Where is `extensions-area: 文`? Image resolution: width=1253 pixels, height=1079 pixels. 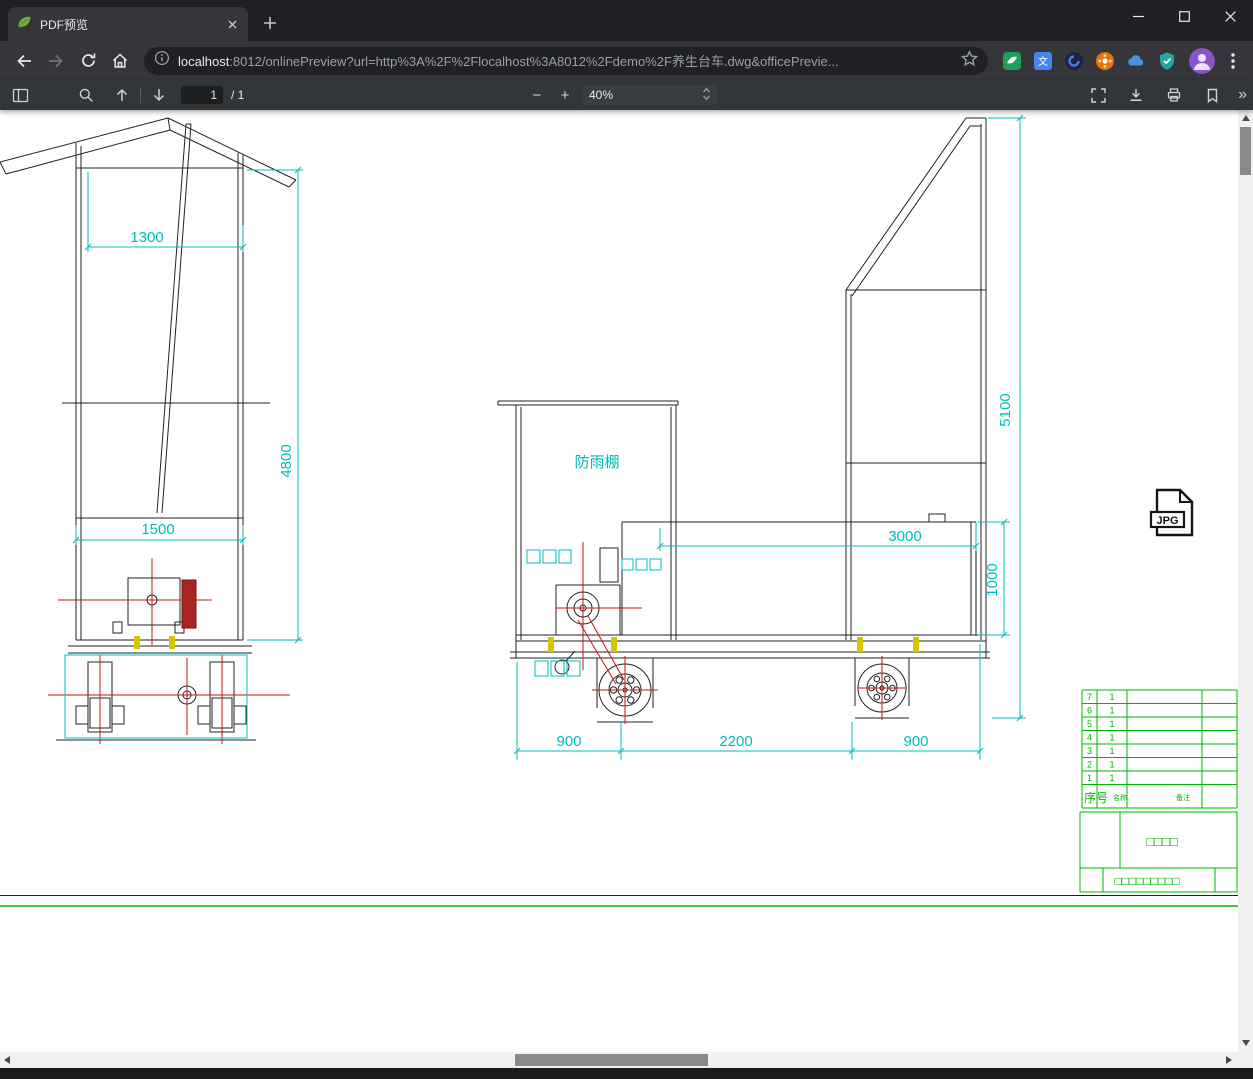 extensions-area: 文 is located at coordinates (1089, 61).